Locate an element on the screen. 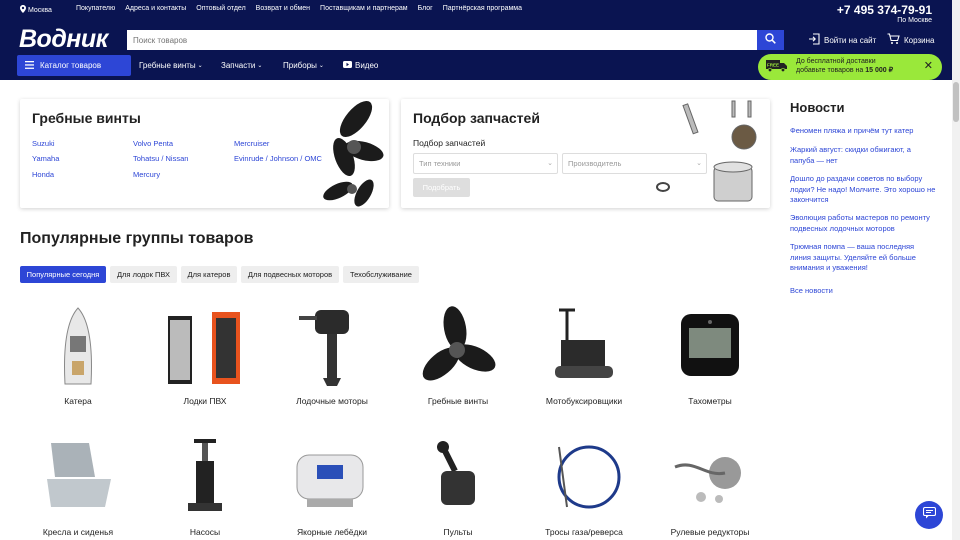 This screenshot has width=960, height=540. product-category: Тахометры is located at coordinates (710, 356).